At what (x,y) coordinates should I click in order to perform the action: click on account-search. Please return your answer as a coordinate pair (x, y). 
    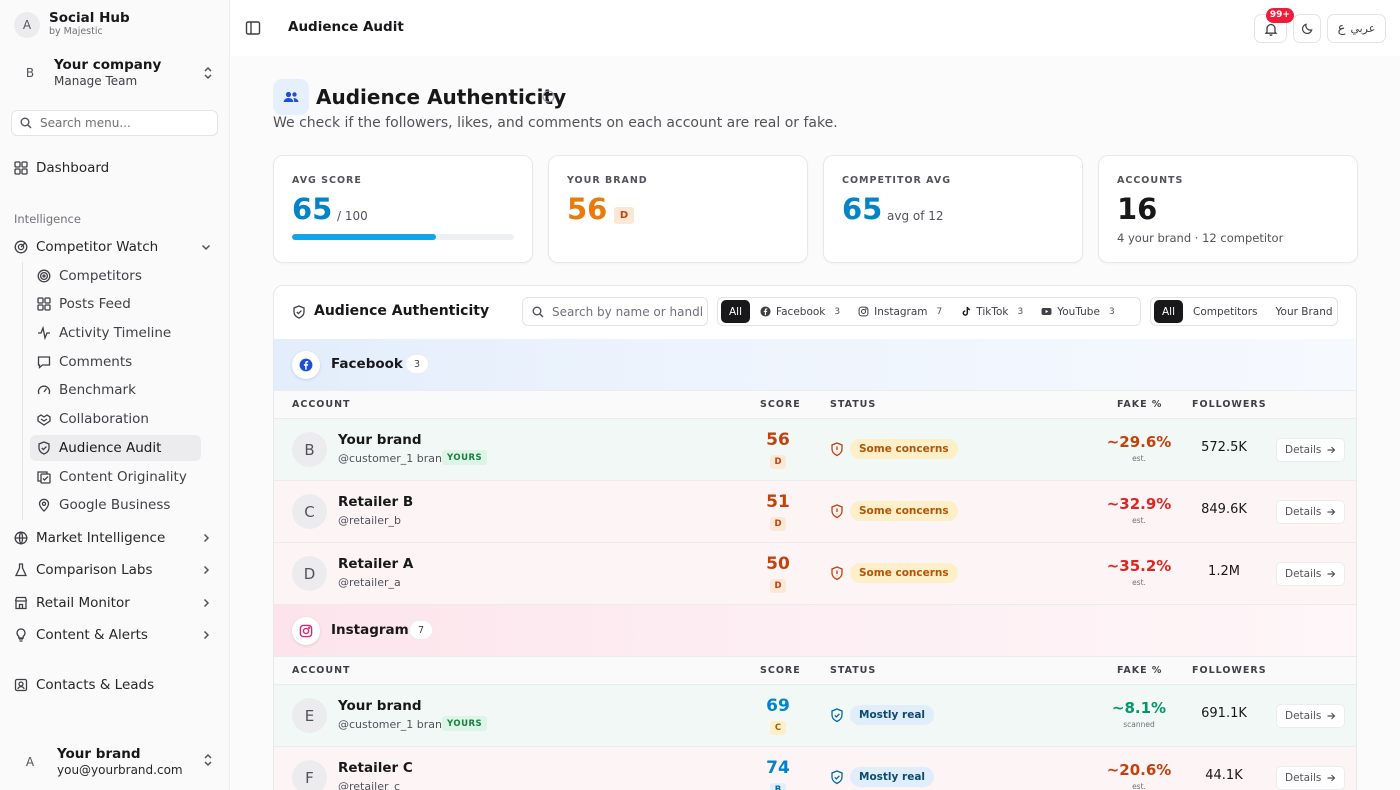
    Looking at the image, I should click on (615, 311).